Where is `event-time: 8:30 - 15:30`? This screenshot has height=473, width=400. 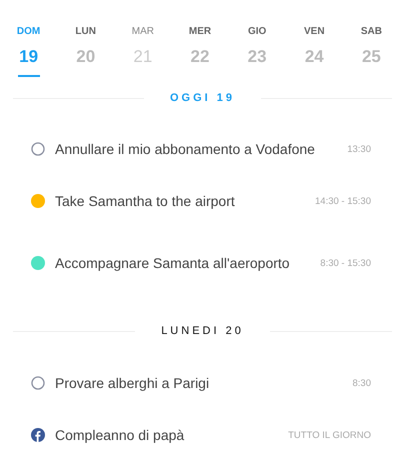
event-time: 8:30 - 15:30 is located at coordinates (345, 263).